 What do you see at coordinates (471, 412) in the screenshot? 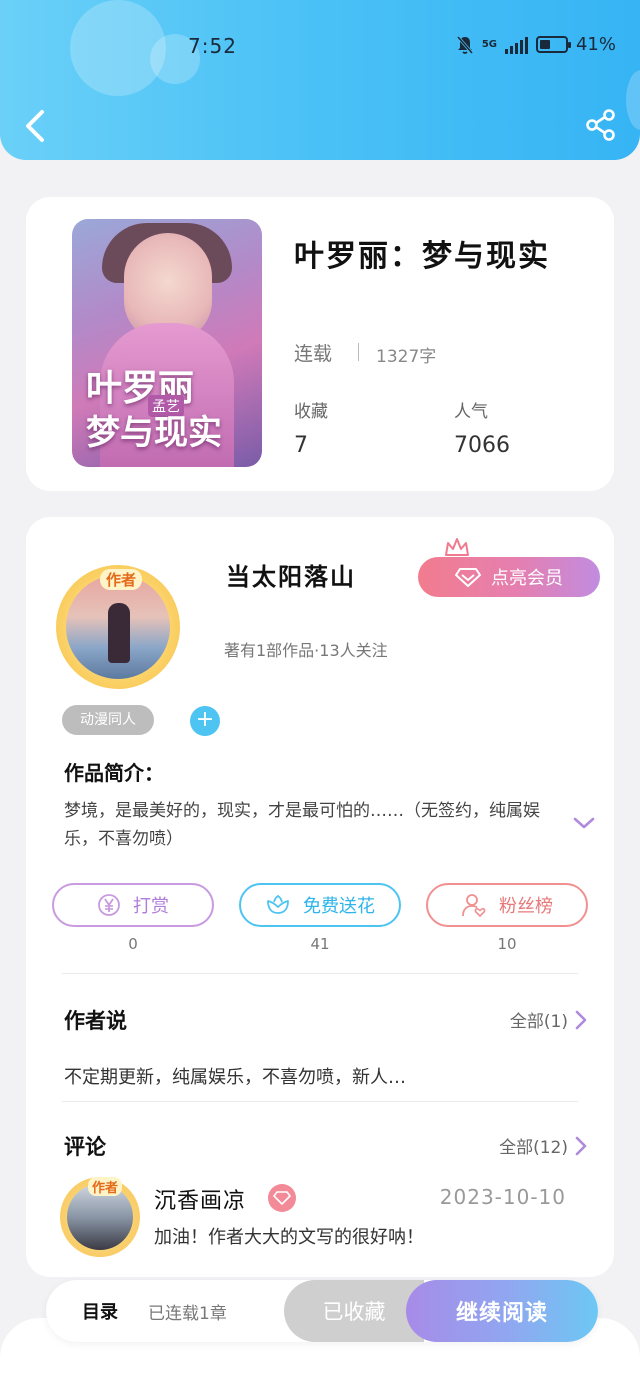
I see `popularity-label: 人气` at bounding box center [471, 412].